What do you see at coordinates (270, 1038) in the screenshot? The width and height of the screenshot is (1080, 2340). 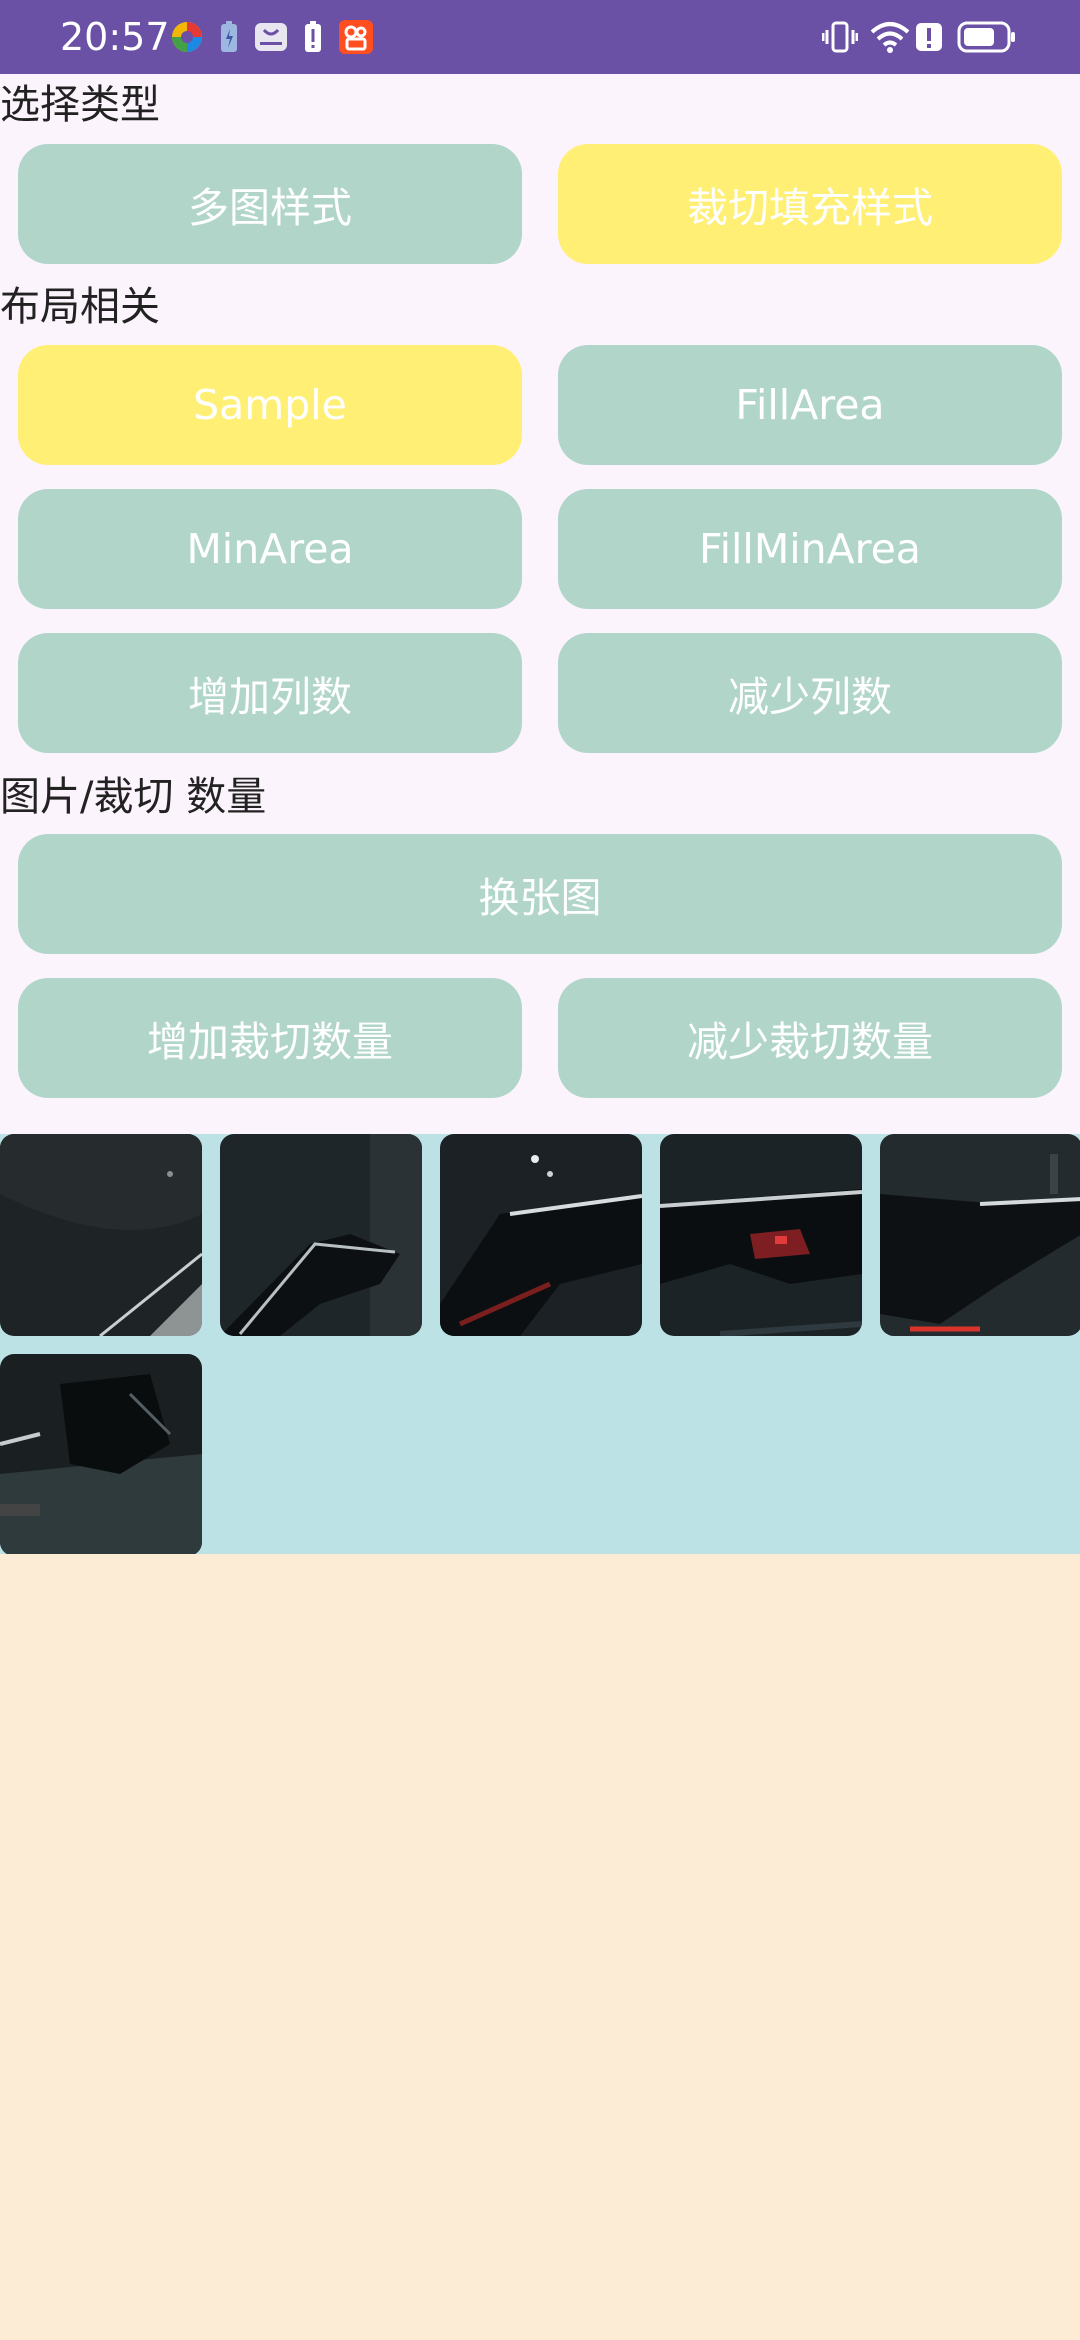 I see `add-crop-count-button: 增加裁切数量` at bounding box center [270, 1038].